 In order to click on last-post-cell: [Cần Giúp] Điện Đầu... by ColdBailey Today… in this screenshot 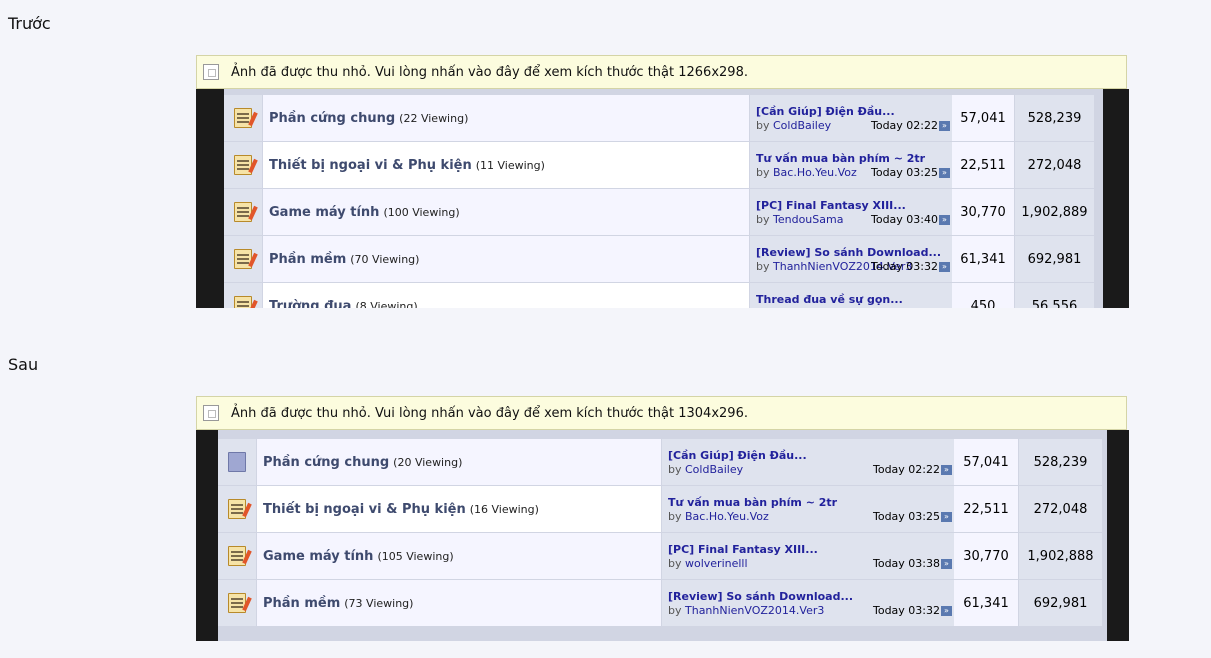, I will do `click(807, 462)`.